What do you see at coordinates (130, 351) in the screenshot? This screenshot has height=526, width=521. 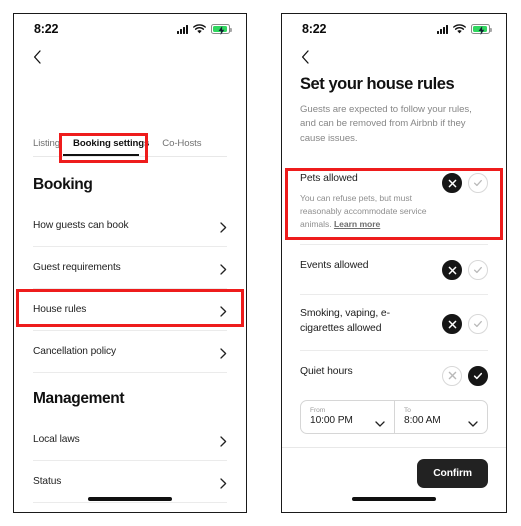 I see `list-item-cancellation-policy: Cancellation policy` at bounding box center [130, 351].